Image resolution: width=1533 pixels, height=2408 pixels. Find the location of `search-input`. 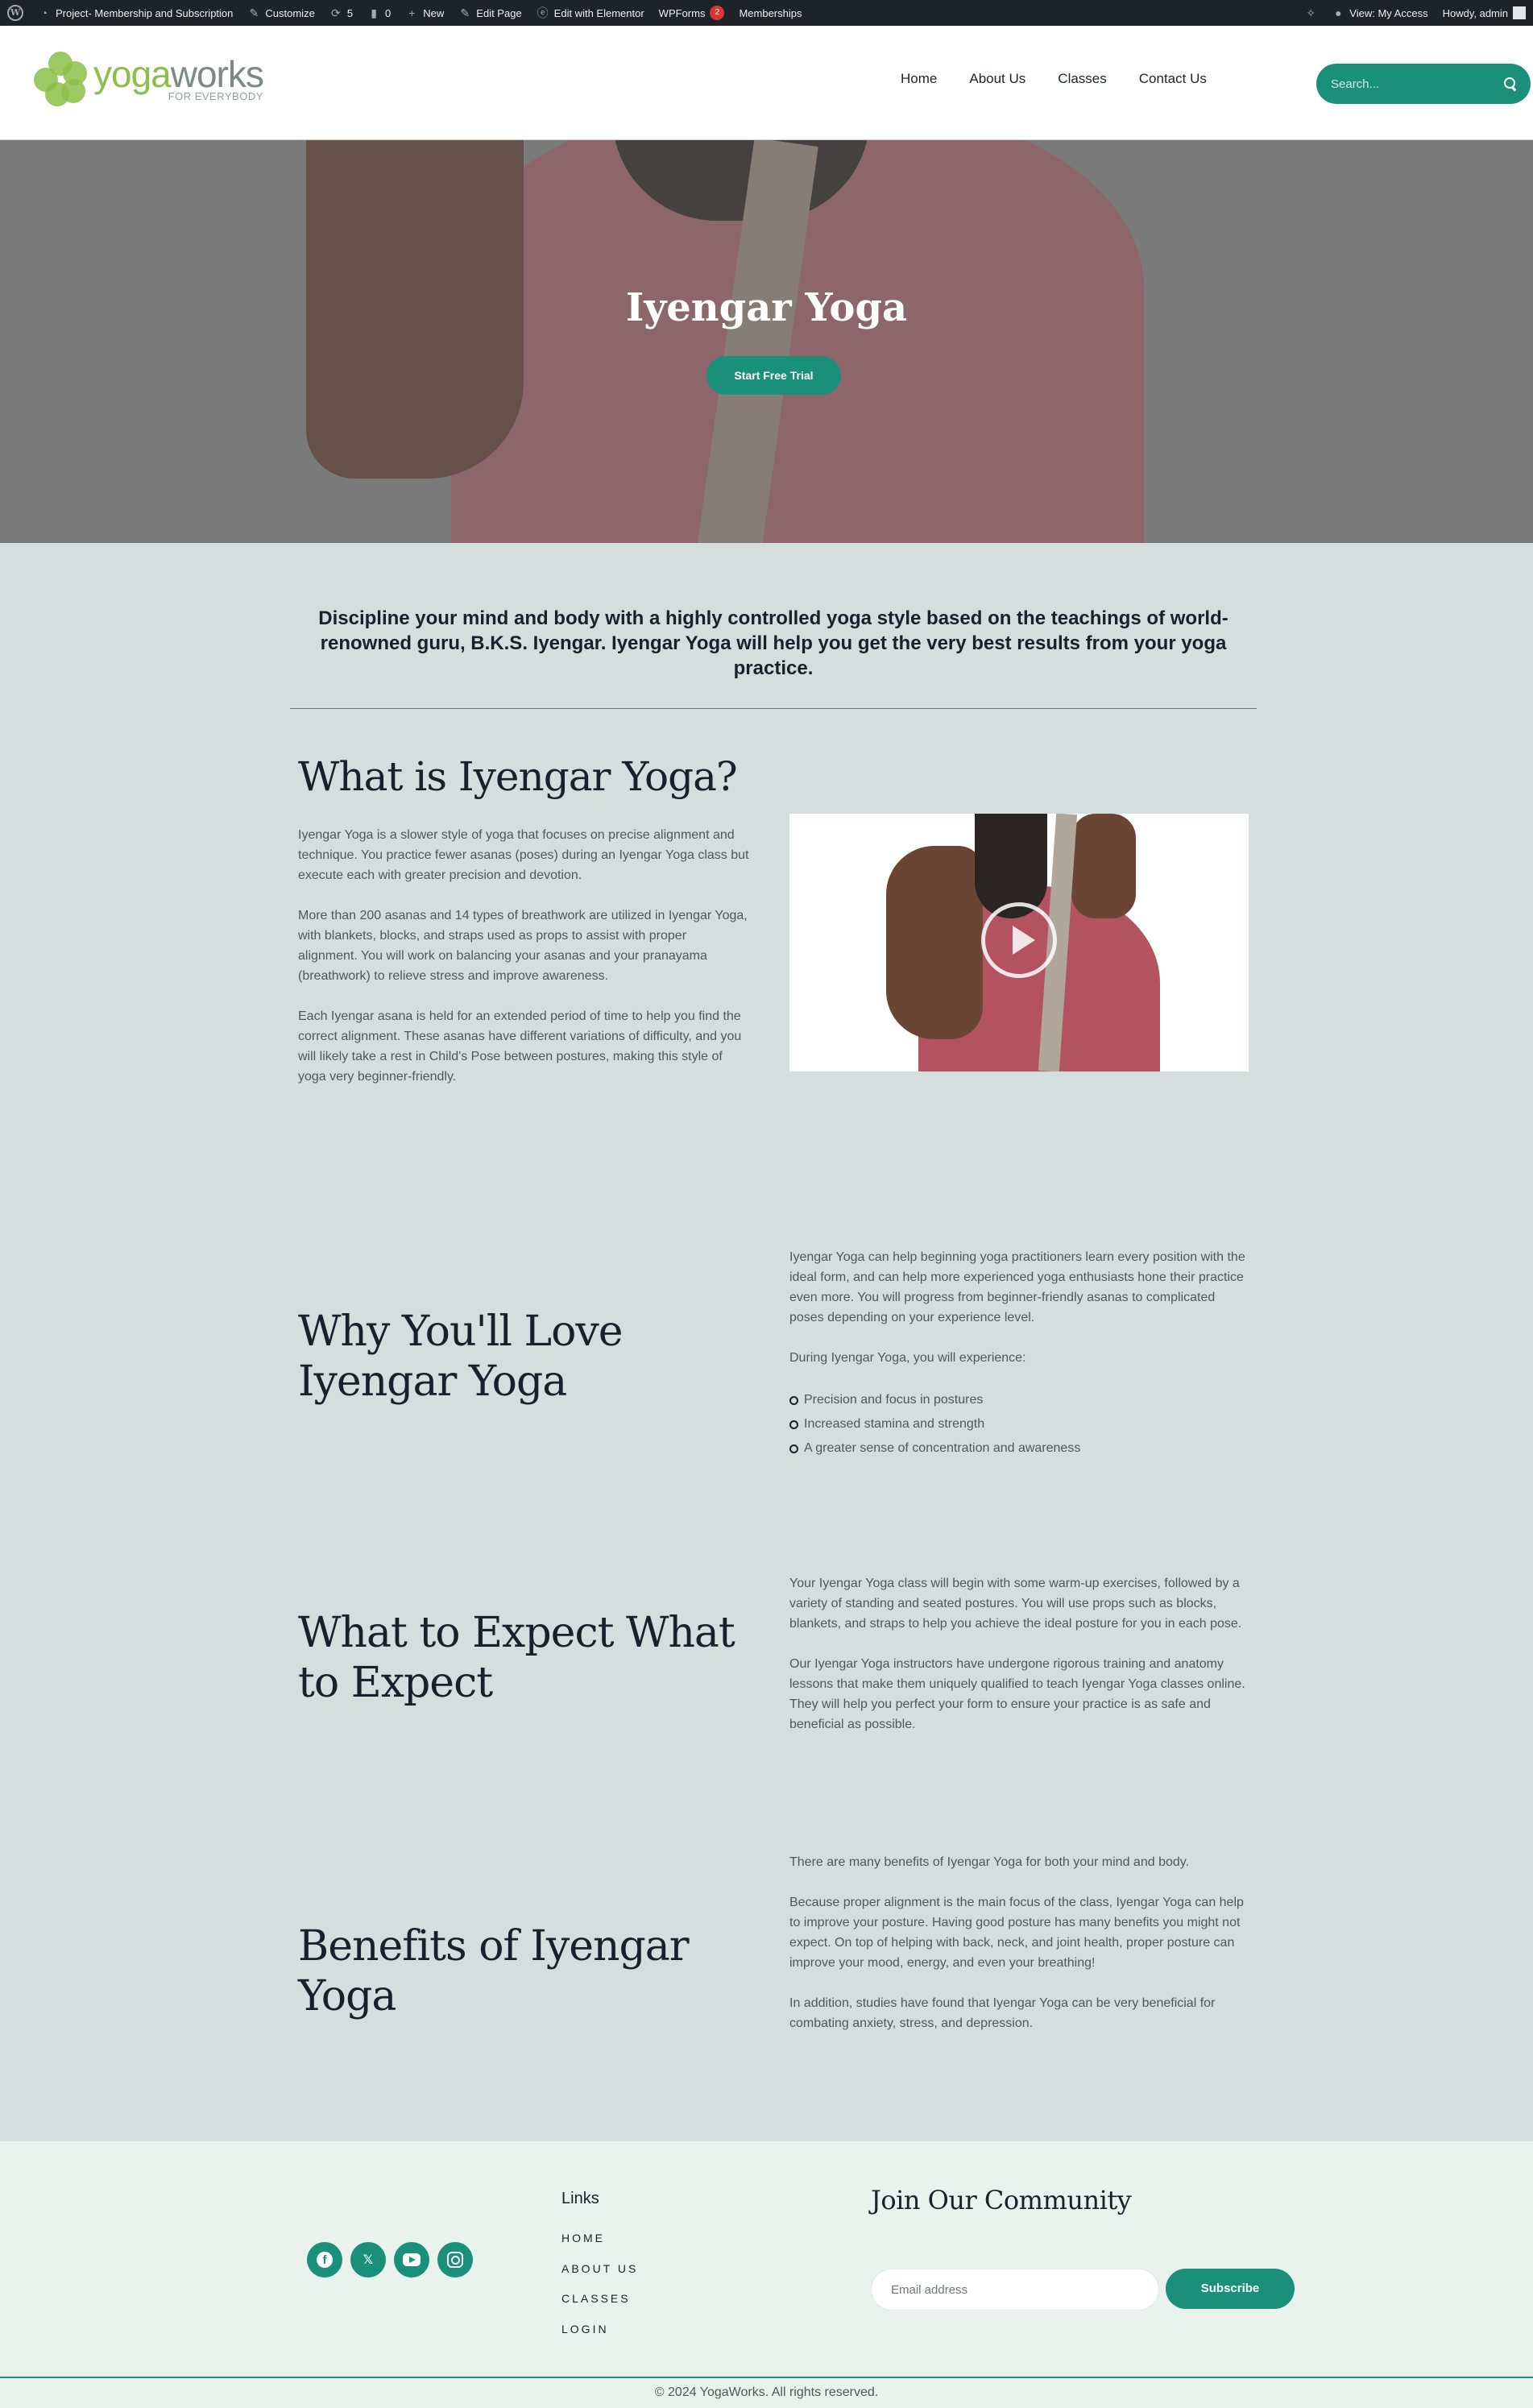

search-input is located at coordinates (1417, 84).